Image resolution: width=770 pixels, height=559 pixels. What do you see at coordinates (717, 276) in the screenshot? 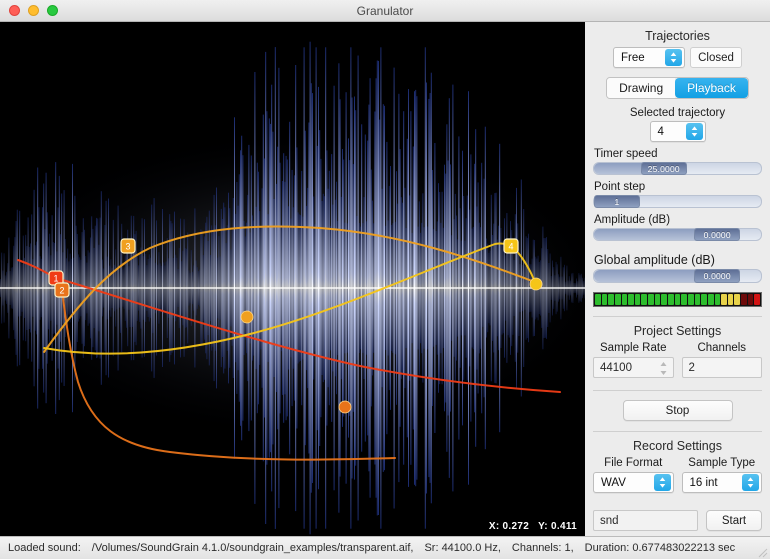
I see `global-amplitude-value: 0.0000` at bounding box center [717, 276].